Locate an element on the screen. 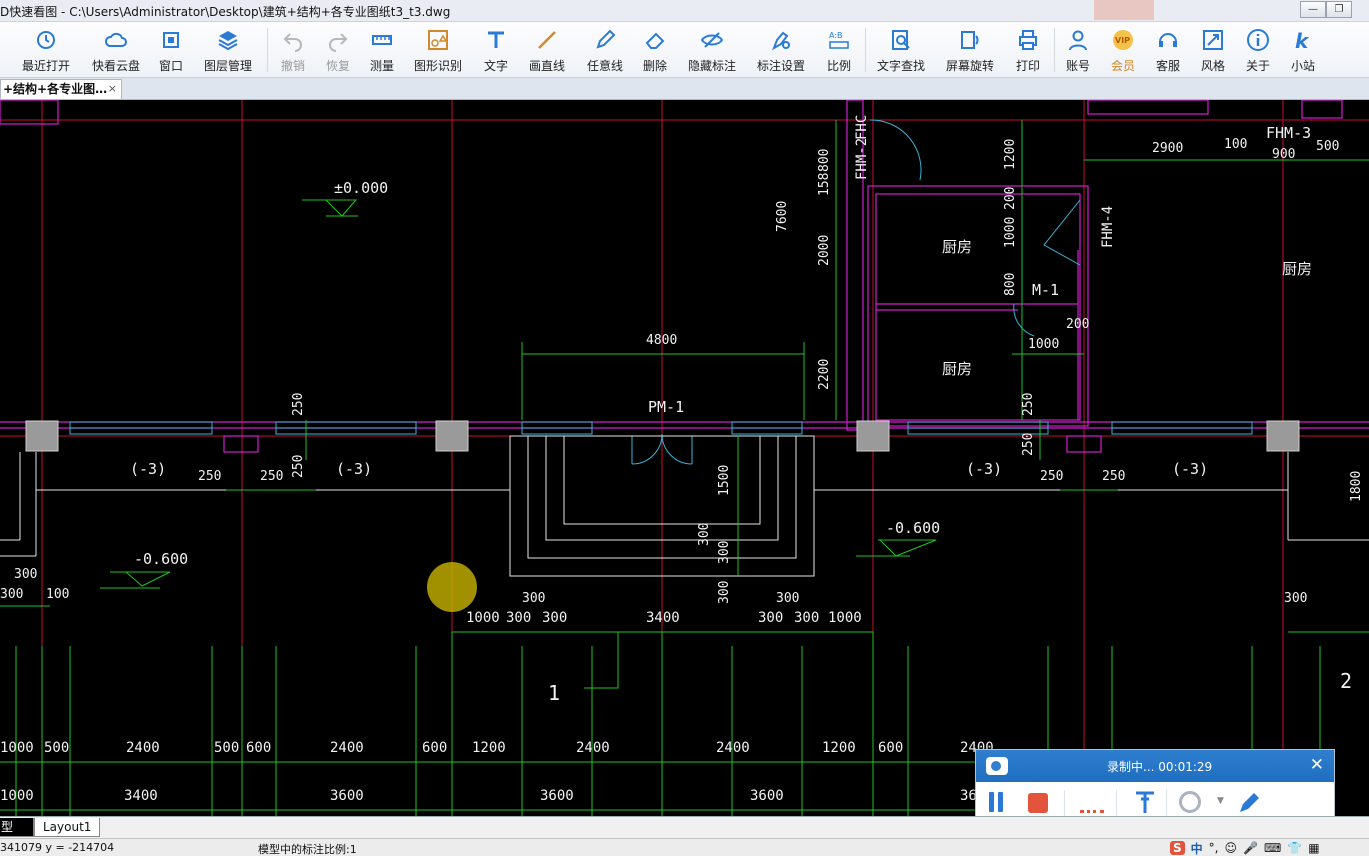  scale-icon: A:B is located at coordinates (839, 40).